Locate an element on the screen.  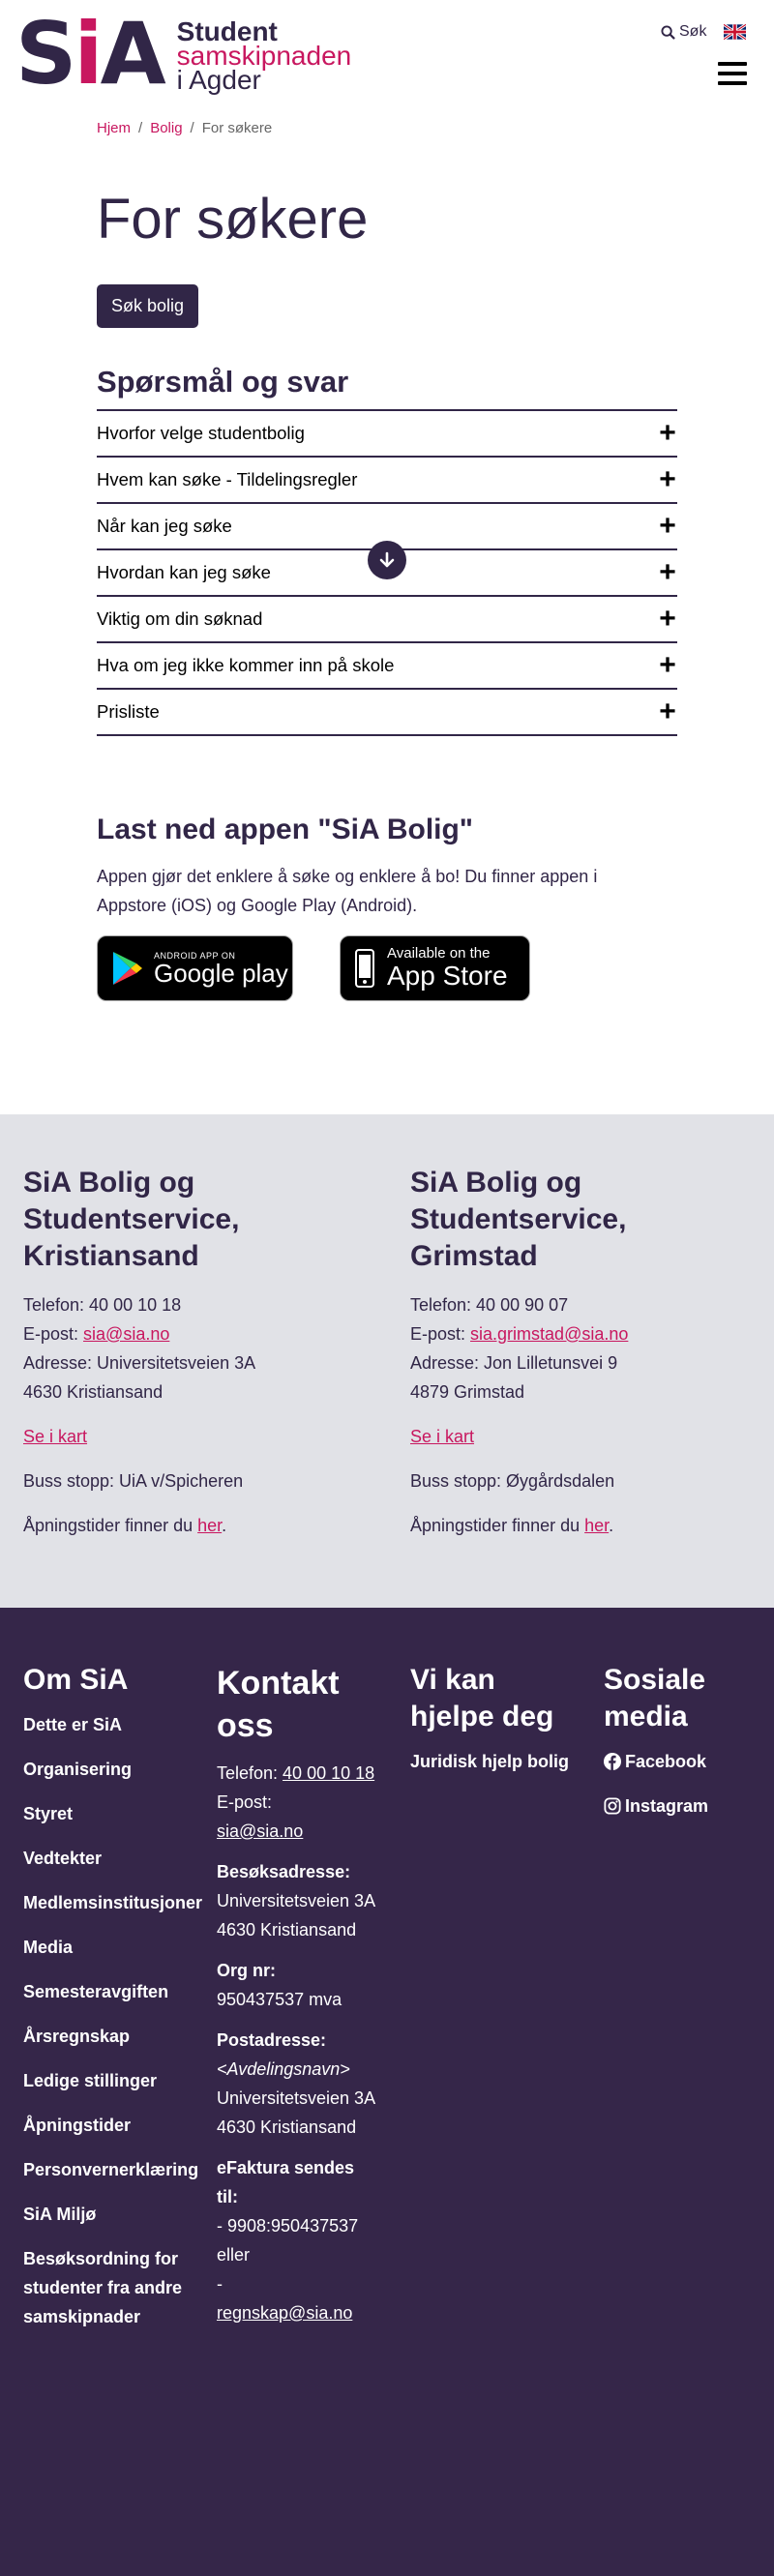
breadcrumb: Hjem / Bolig / For søkere is located at coordinates (387, 122).